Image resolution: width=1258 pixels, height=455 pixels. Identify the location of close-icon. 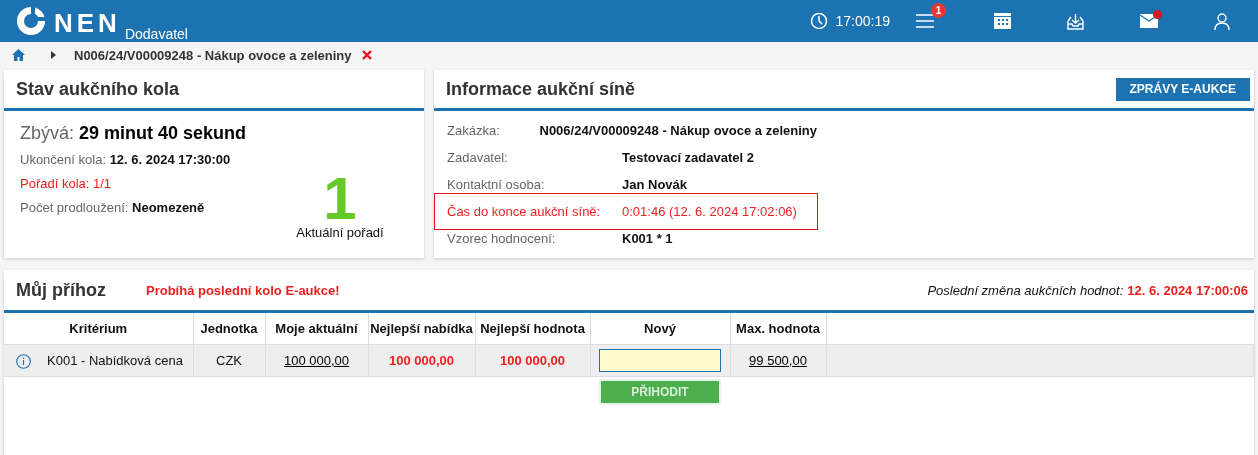
(366, 55).